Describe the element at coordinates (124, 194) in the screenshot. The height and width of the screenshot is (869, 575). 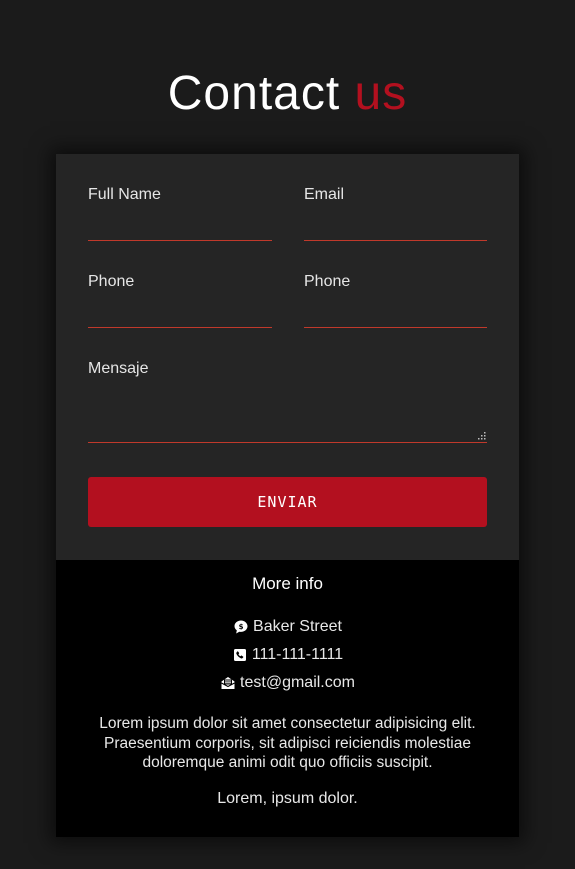
I see `full-name-label: Full Name` at that location.